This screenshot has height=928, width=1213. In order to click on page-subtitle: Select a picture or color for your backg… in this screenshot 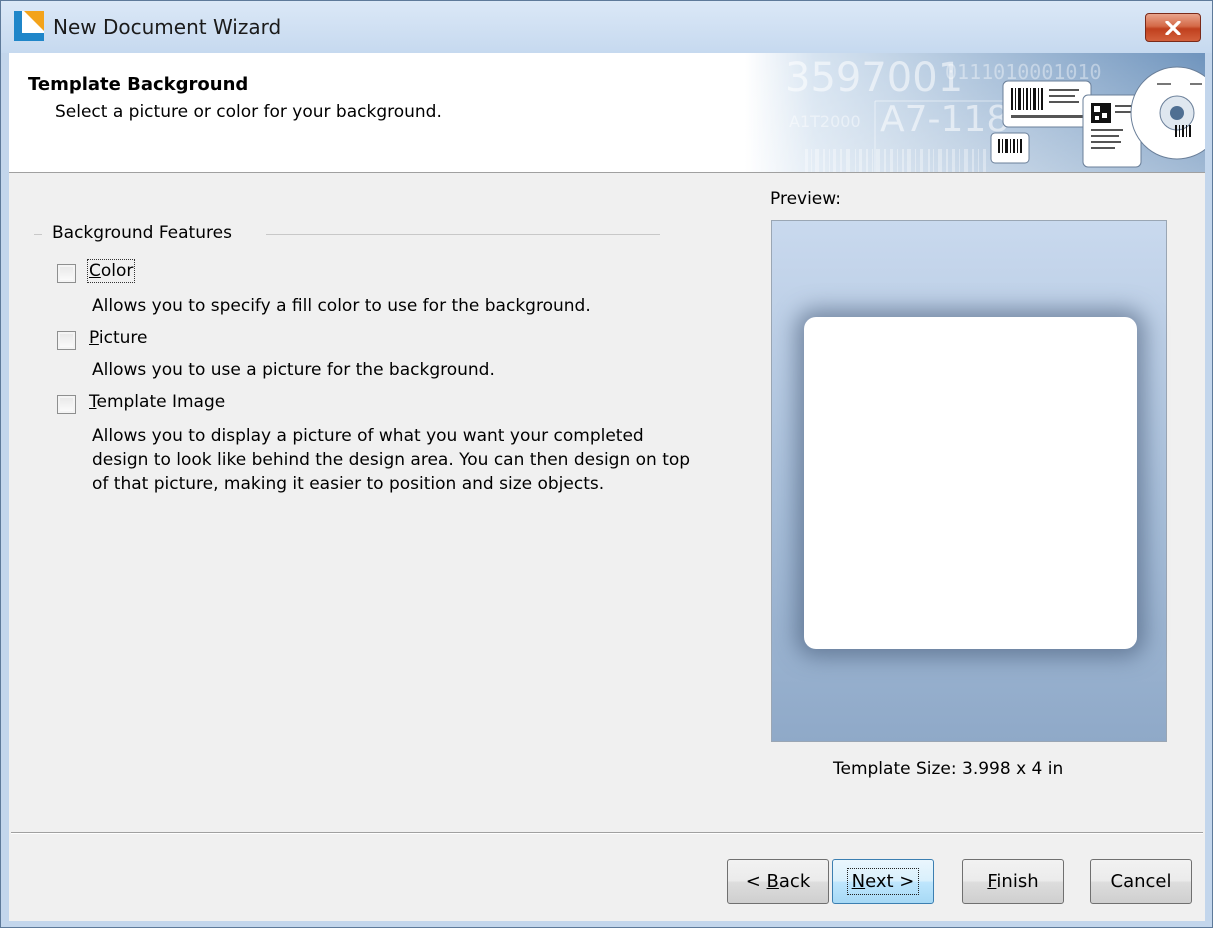, I will do `click(248, 112)`.